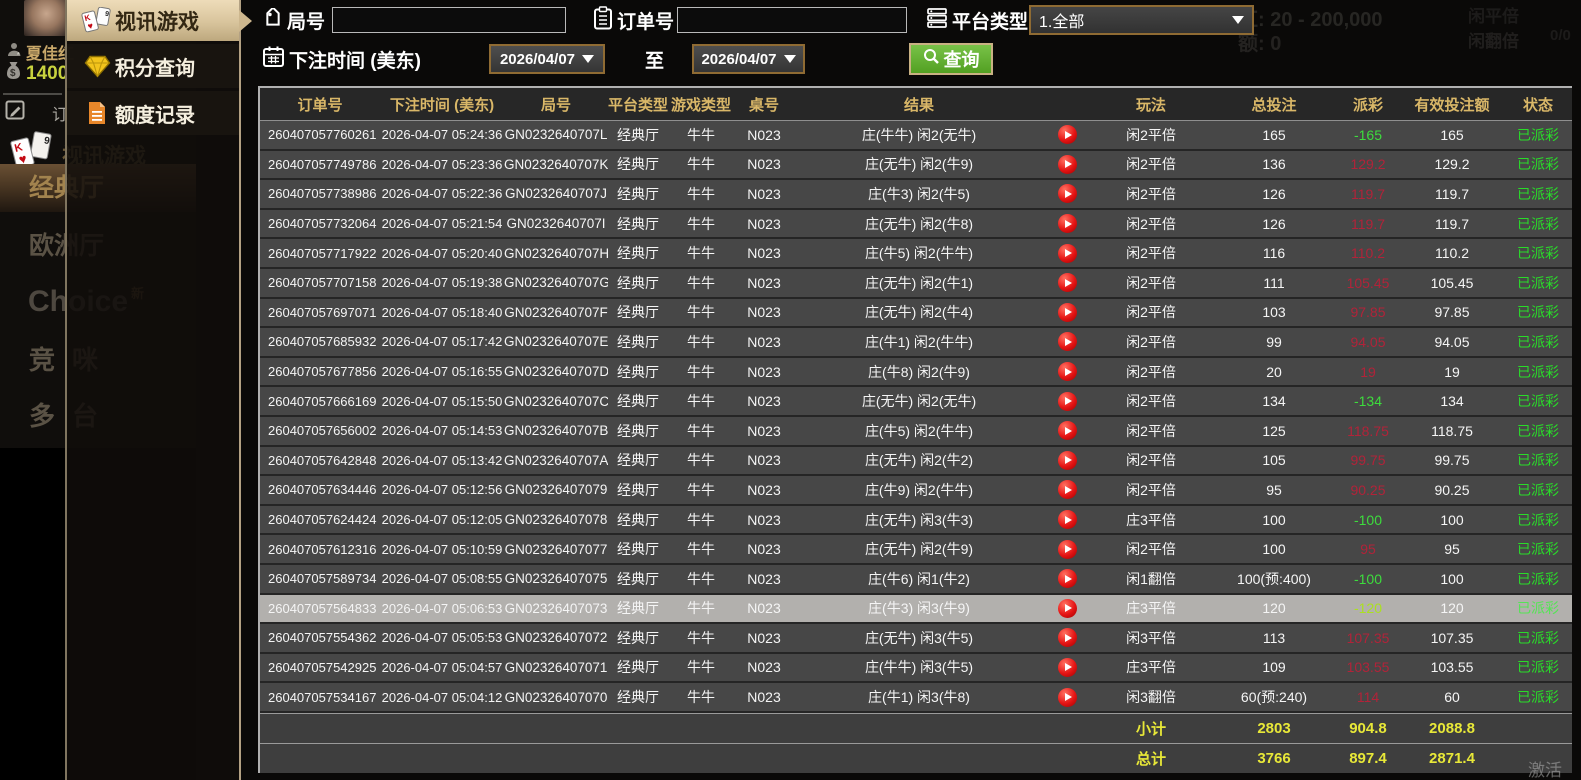 This screenshot has width=1581, height=780. What do you see at coordinates (1274, 637) in the screenshot?
I see `cell-total_bet: 113` at bounding box center [1274, 637].